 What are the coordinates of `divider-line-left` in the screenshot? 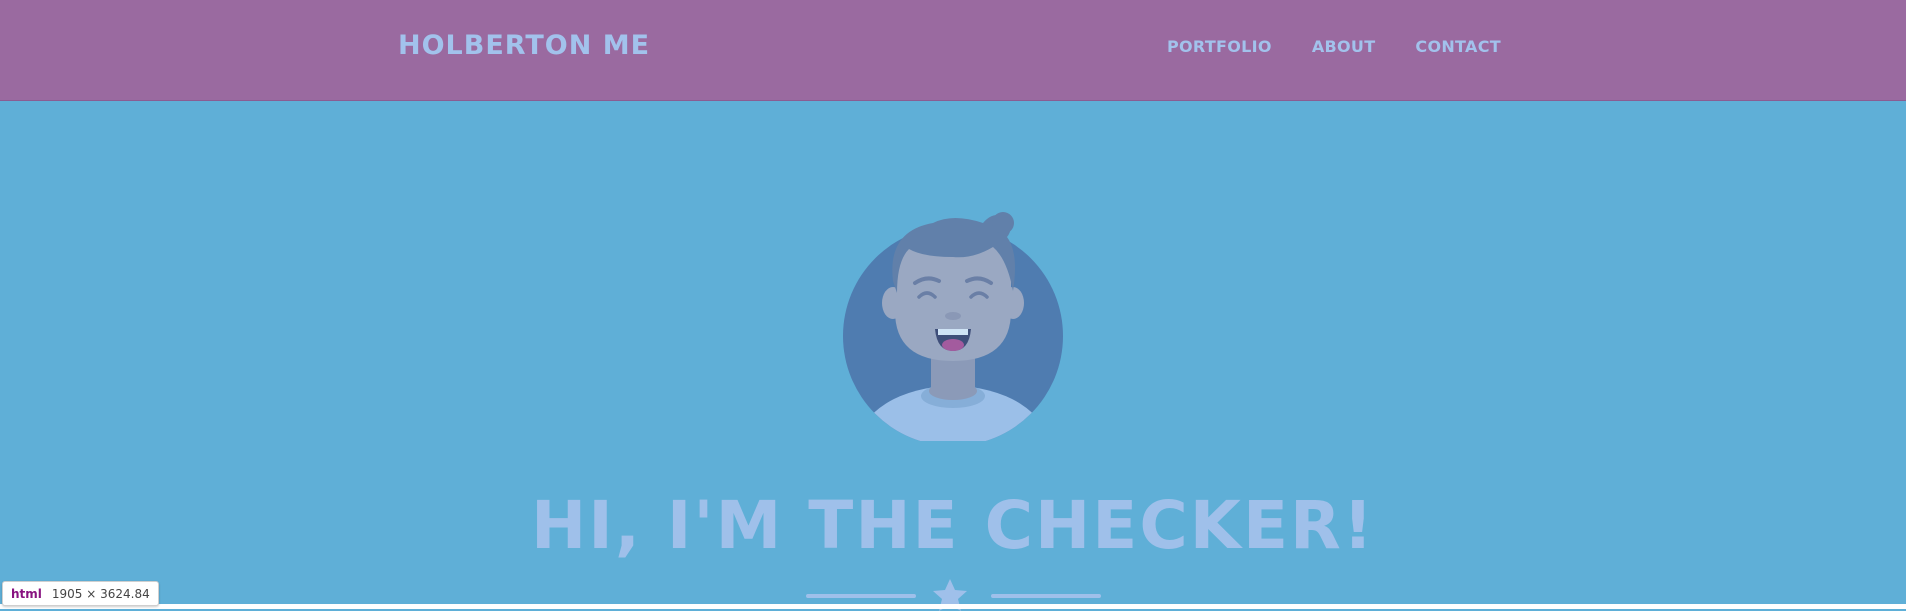 It's located at (861, 596).